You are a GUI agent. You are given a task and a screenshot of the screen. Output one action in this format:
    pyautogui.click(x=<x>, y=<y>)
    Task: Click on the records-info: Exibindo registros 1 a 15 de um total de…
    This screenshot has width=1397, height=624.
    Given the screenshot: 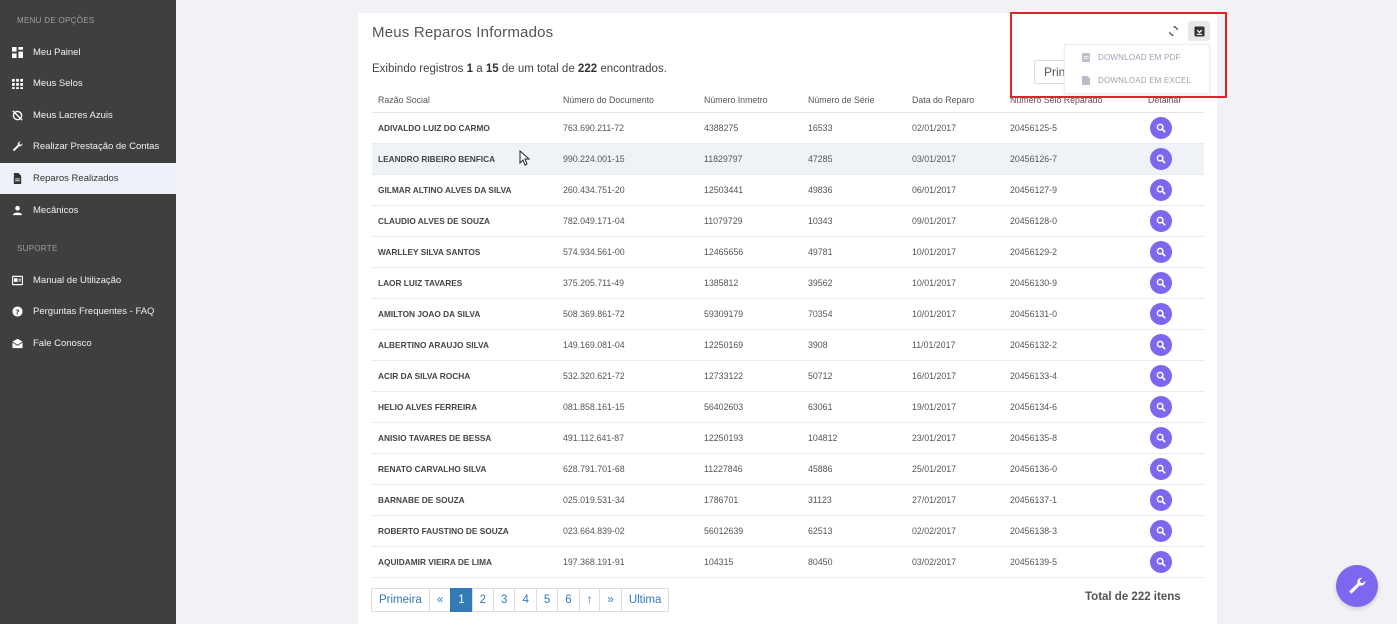 What is the action you would take?
    pyautogui.click(x=519, y=69)
    